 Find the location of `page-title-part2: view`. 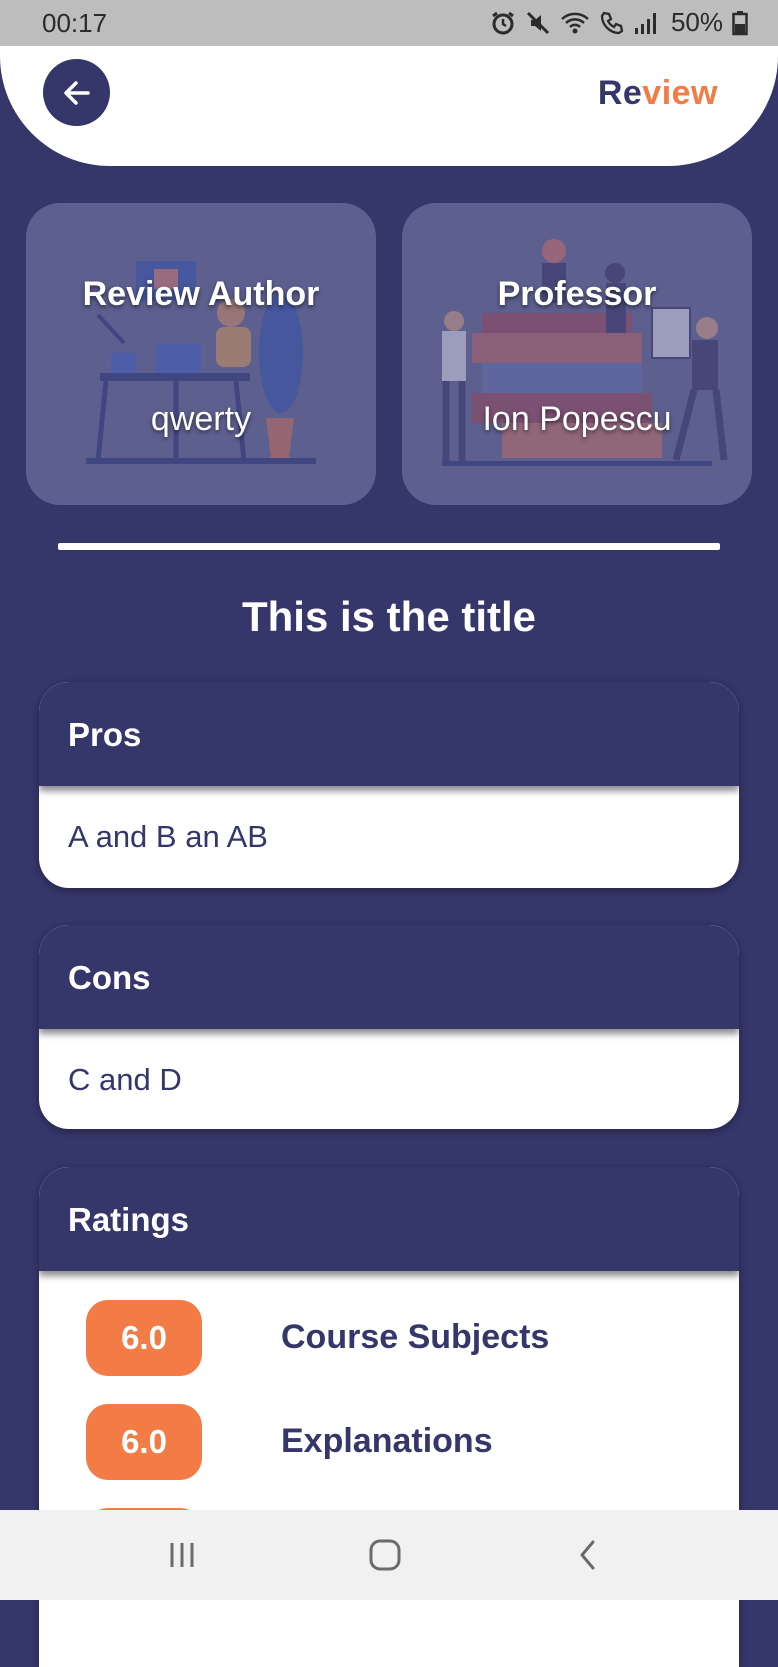

page-title-part2: view is located at coordinates (680, 93).